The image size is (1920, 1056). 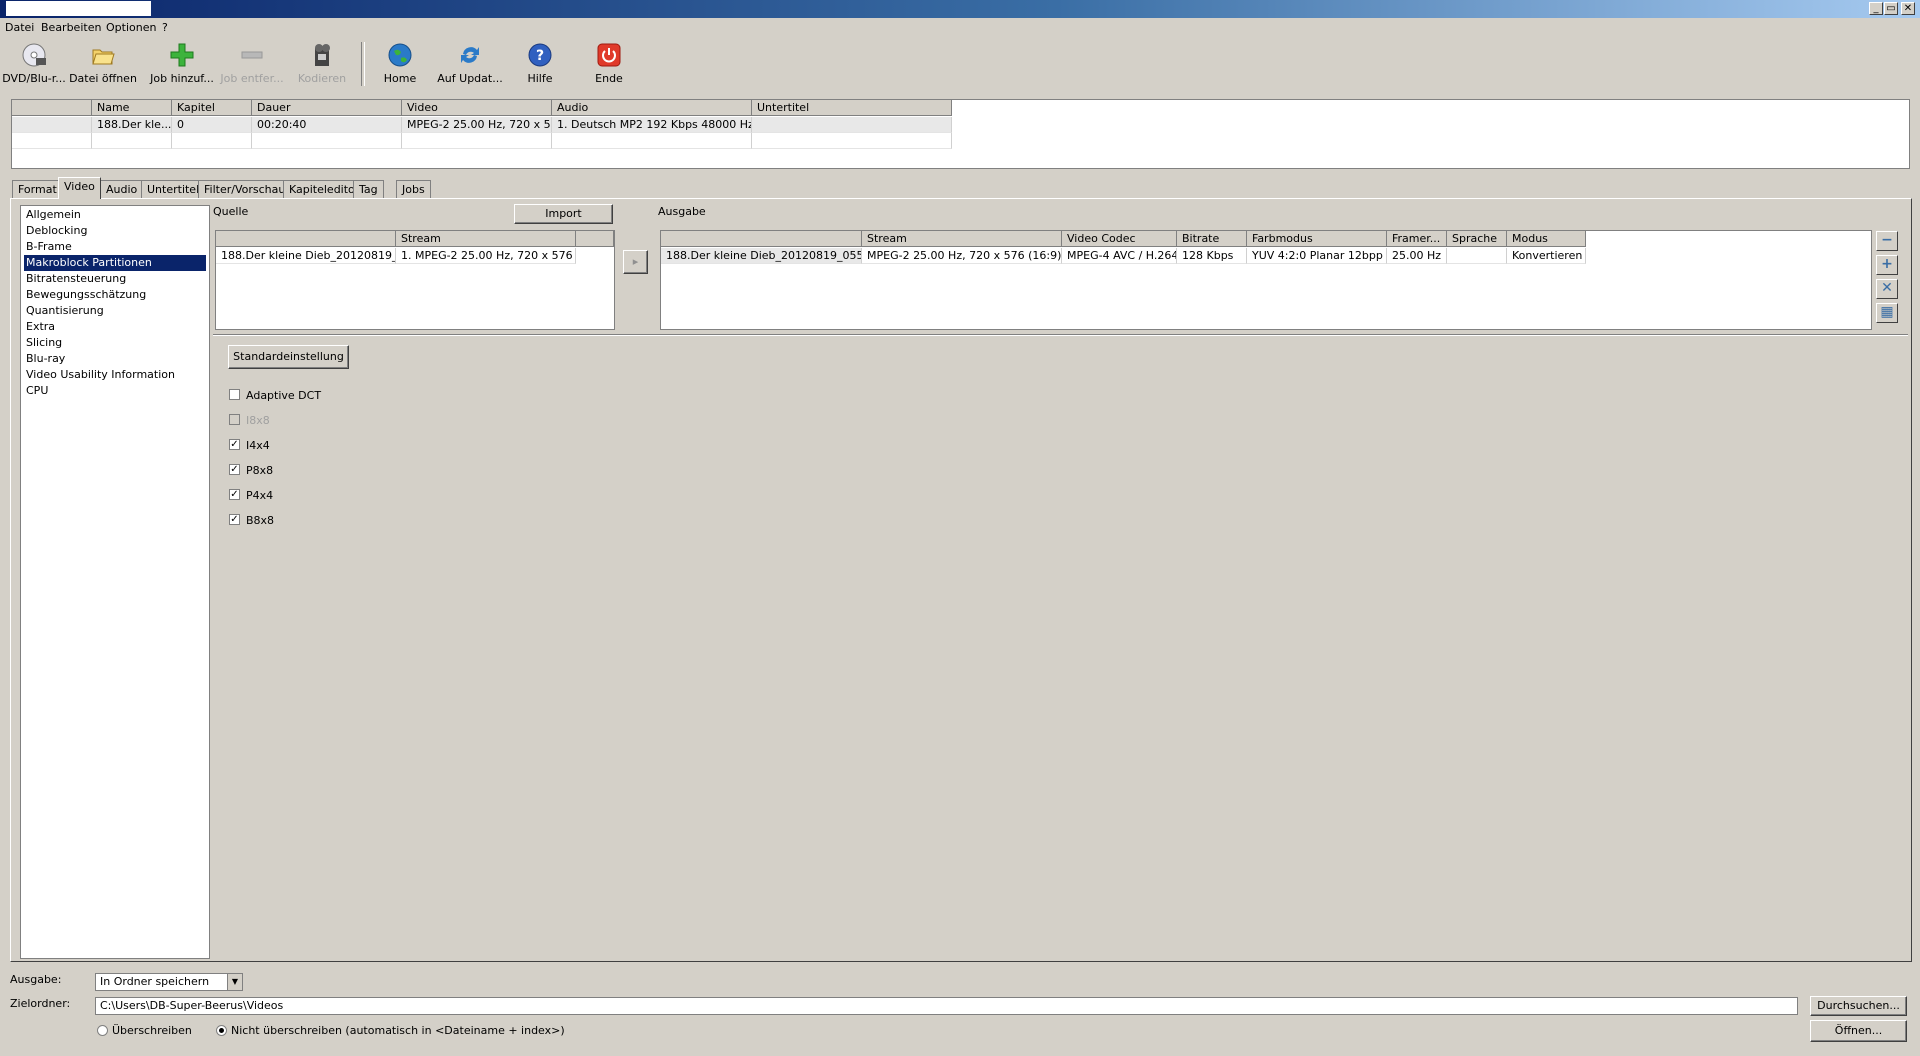 I want to click on p8x8-label: P8x8, so click(x=260, y=470).